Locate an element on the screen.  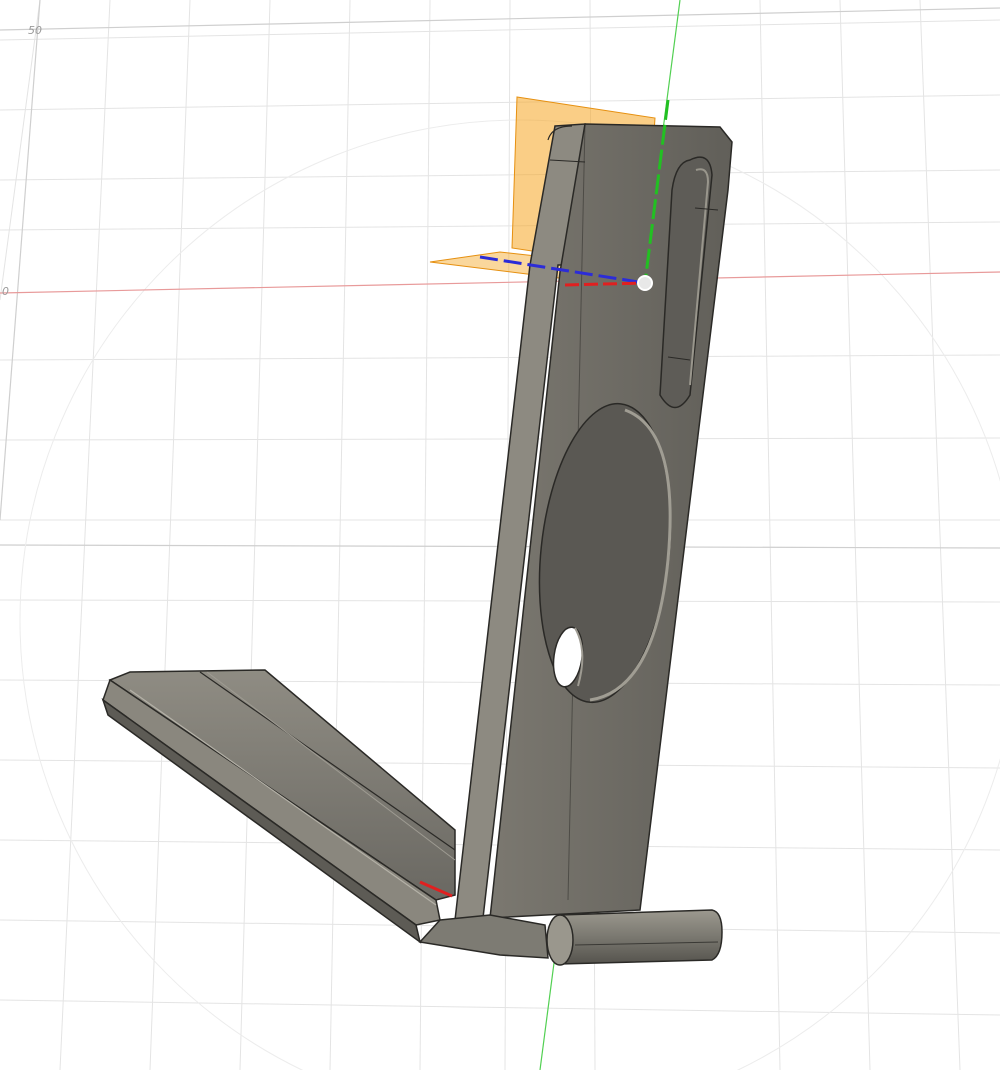
x-axis-indicator is located at coordinates (605, 284).